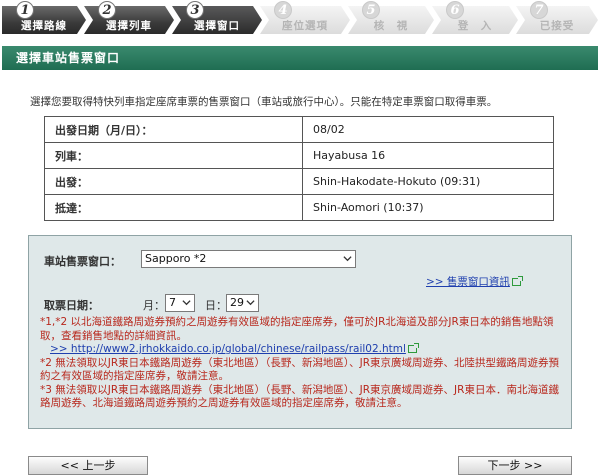  Describe the element at coordinates (217, 17) in the screenshot. I see `step-3-select-window: 3 選擇窗口` at that location.